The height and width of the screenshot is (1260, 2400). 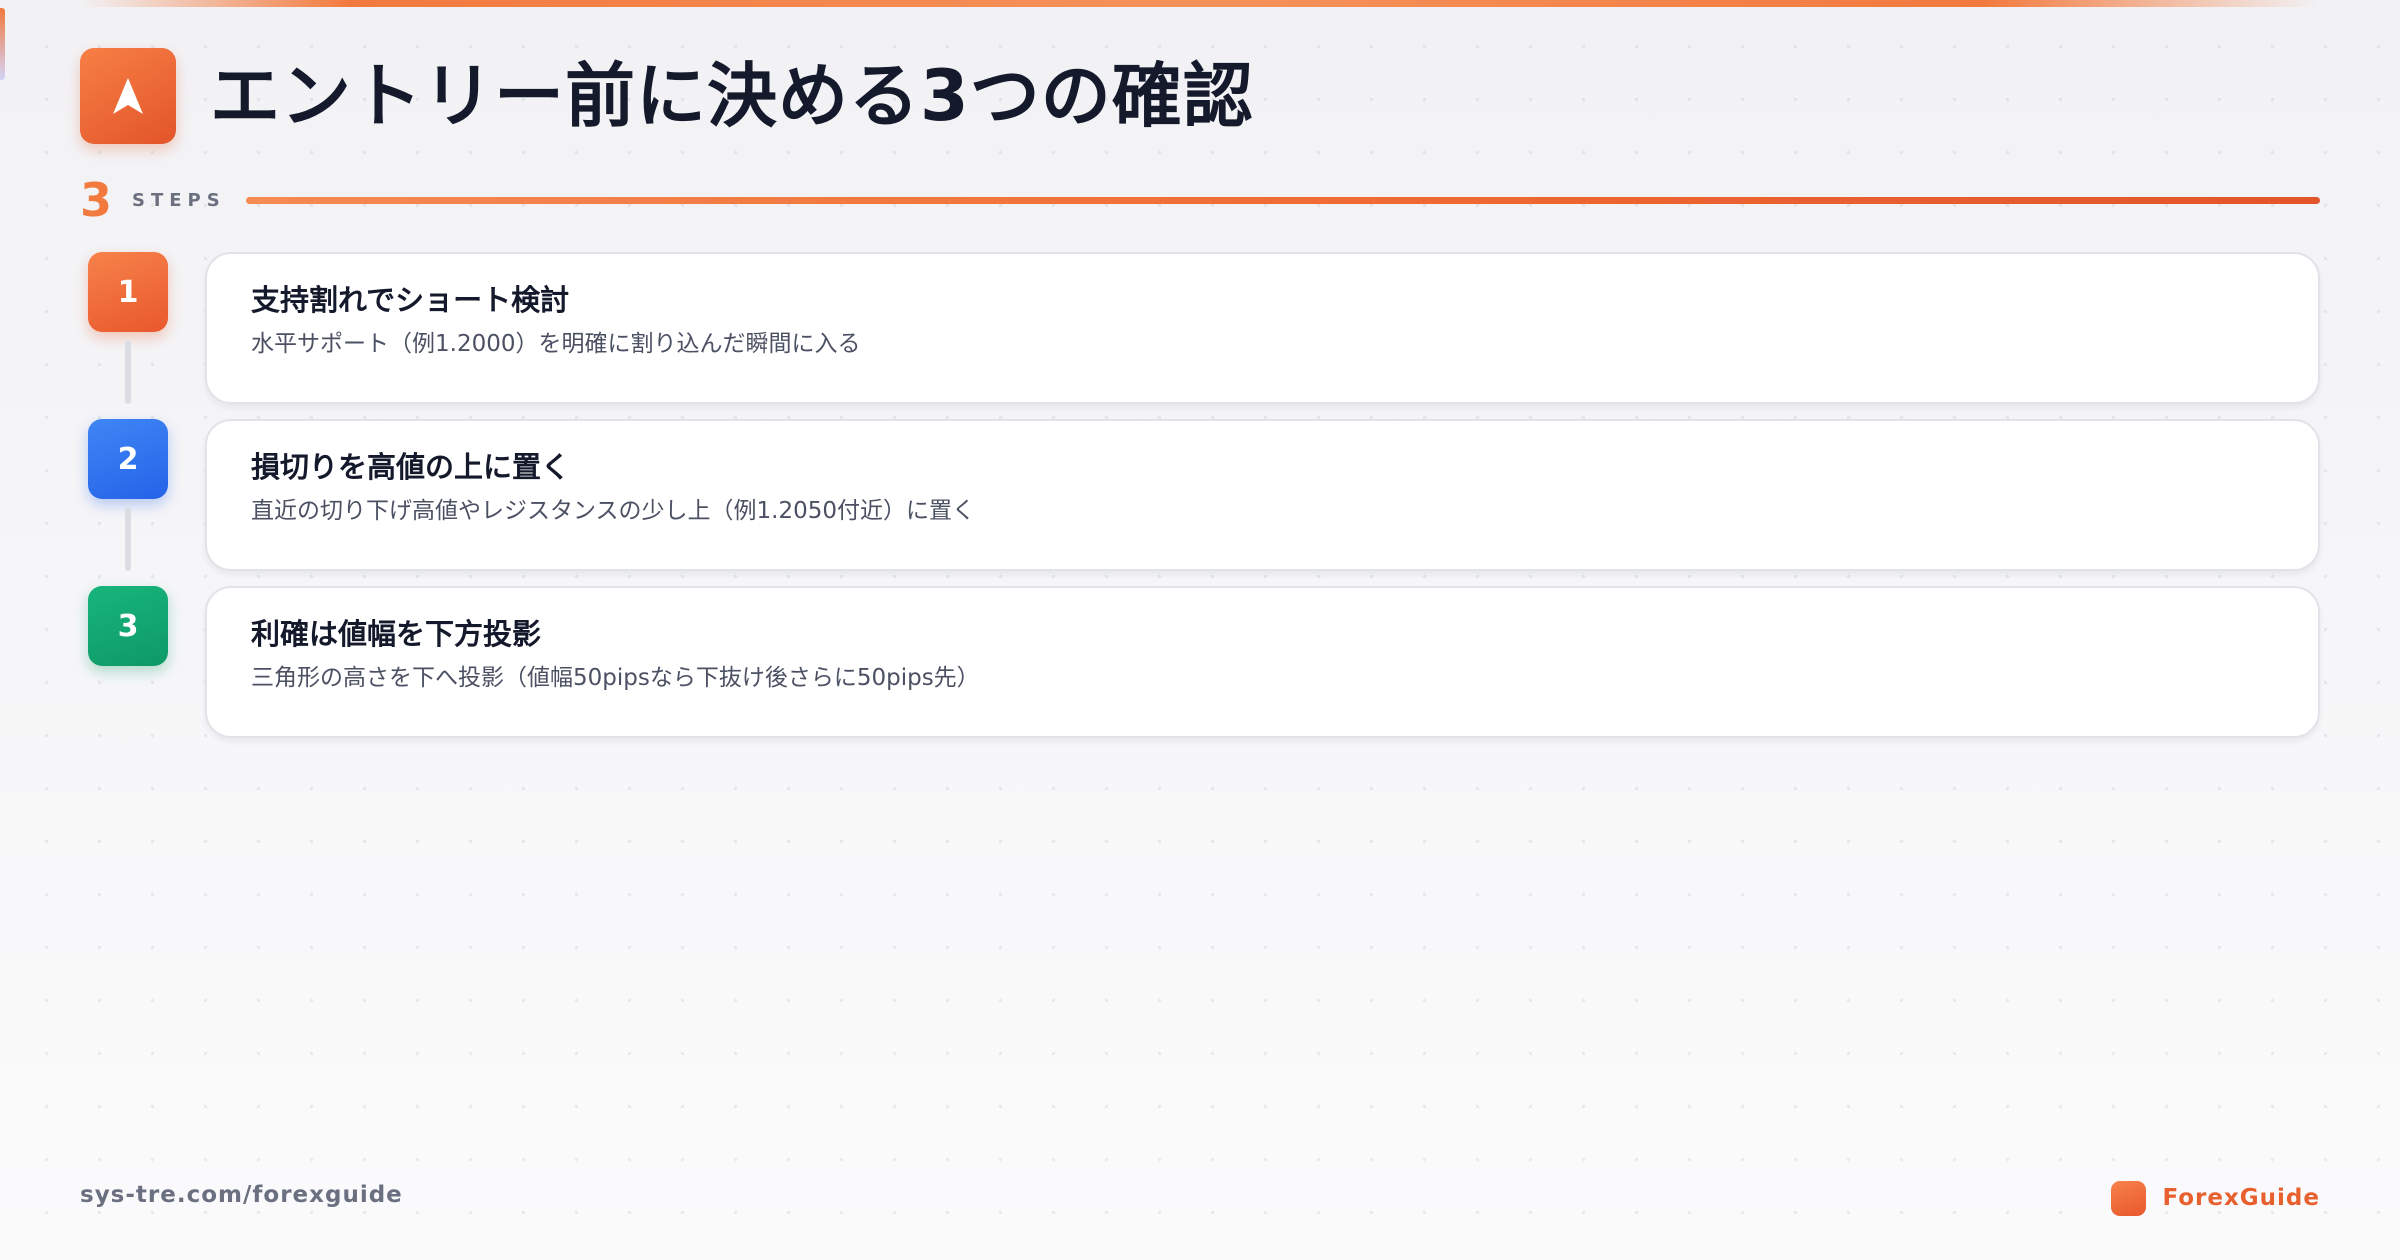 What do you see at coordinates (179, 200) in the screenshot?
I see `steps-label: STEPS` at bounding box center [179, 200].